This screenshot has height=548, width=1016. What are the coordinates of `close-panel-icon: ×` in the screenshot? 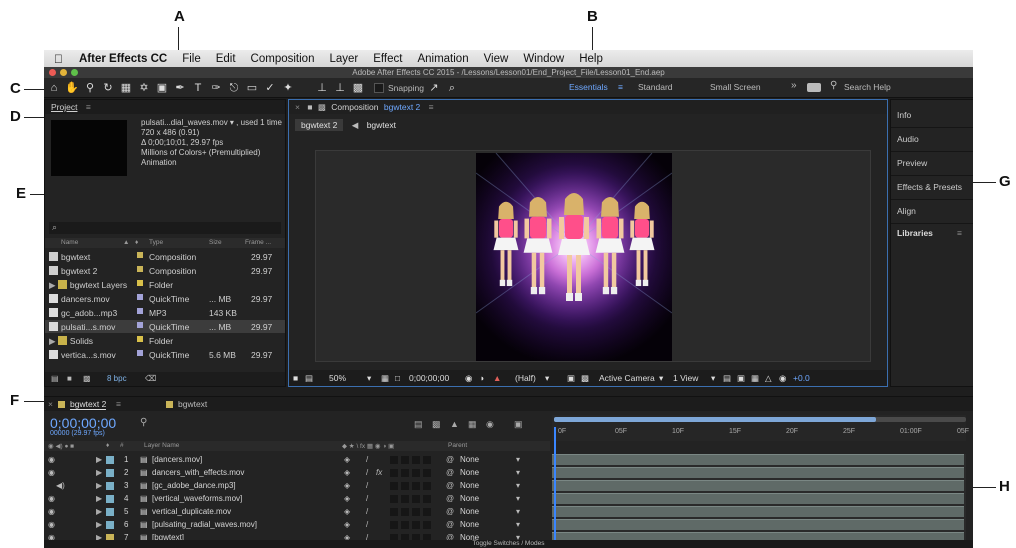 It's located at (50, 404).